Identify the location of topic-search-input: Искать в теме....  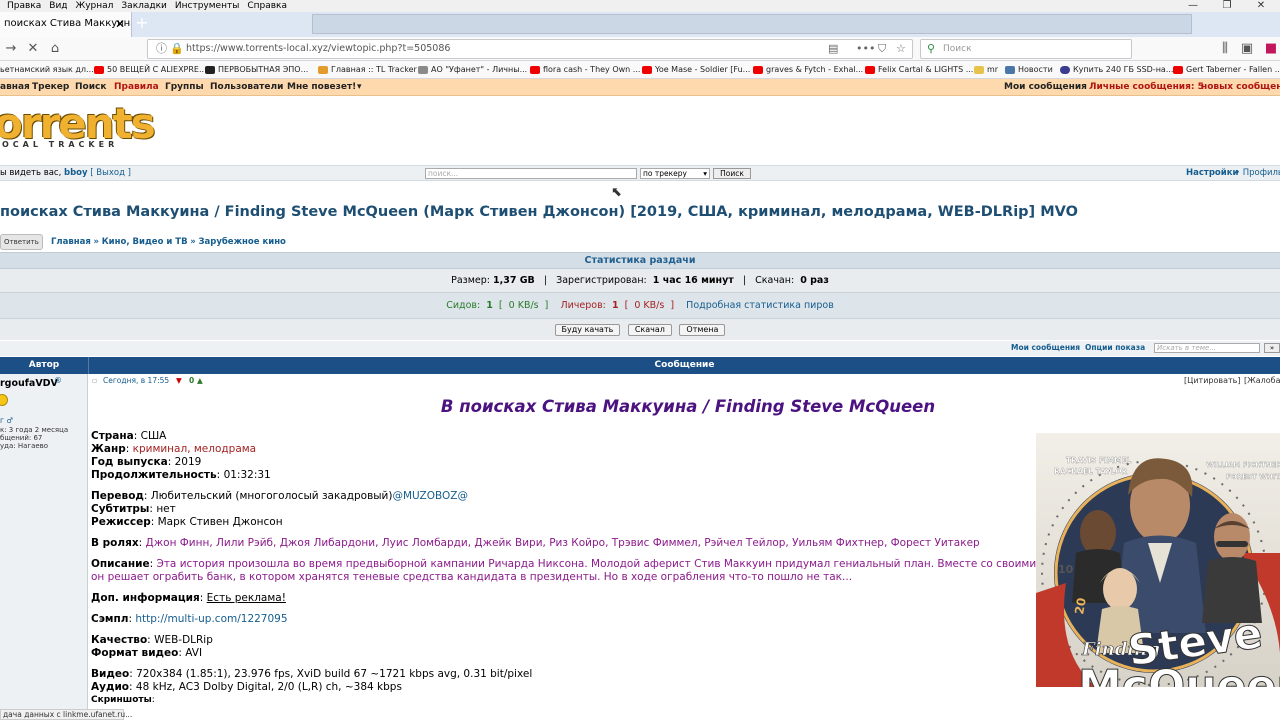
(1207, 348).